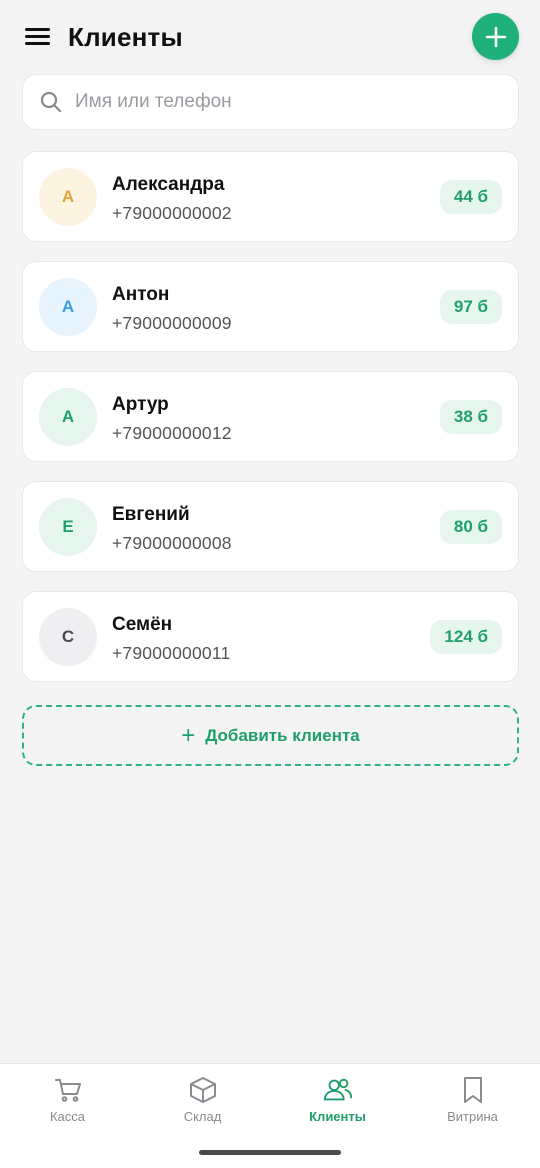 This screenshot has width=540, height=1168. I want to click on search-input, so click(275, 102).